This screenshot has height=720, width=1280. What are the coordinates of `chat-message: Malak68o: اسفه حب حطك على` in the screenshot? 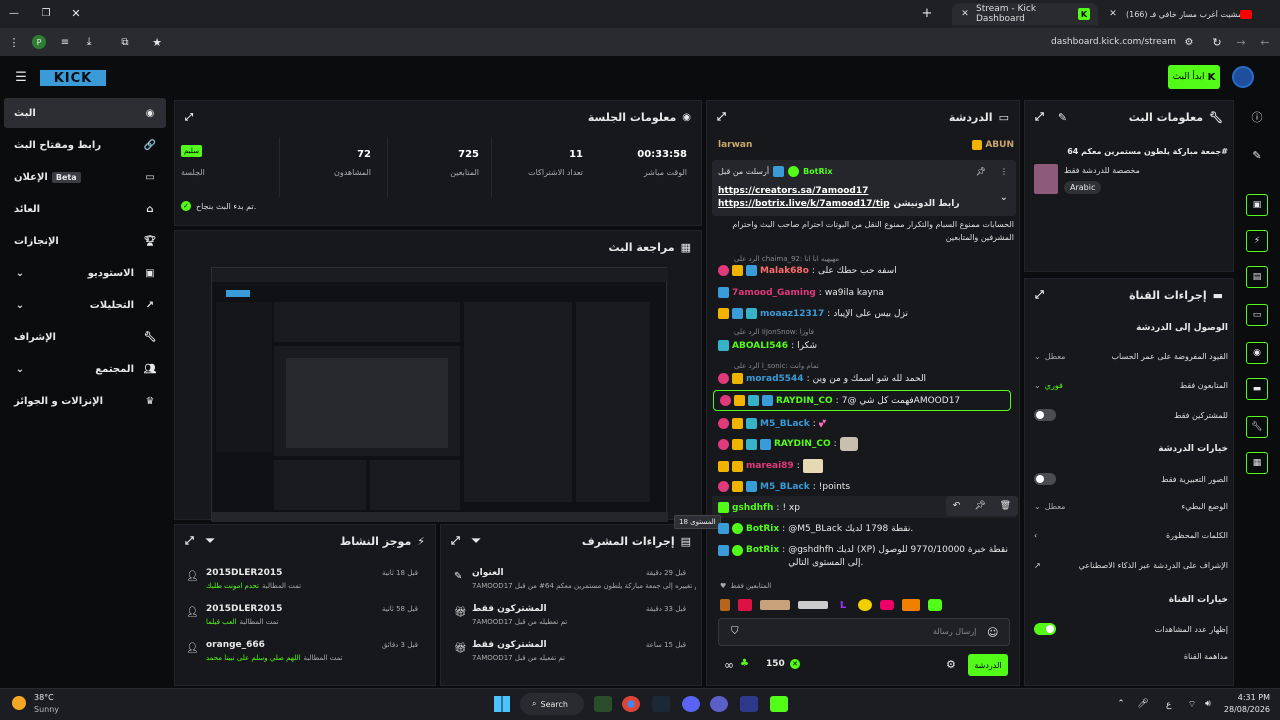 It's located at (868, 270).